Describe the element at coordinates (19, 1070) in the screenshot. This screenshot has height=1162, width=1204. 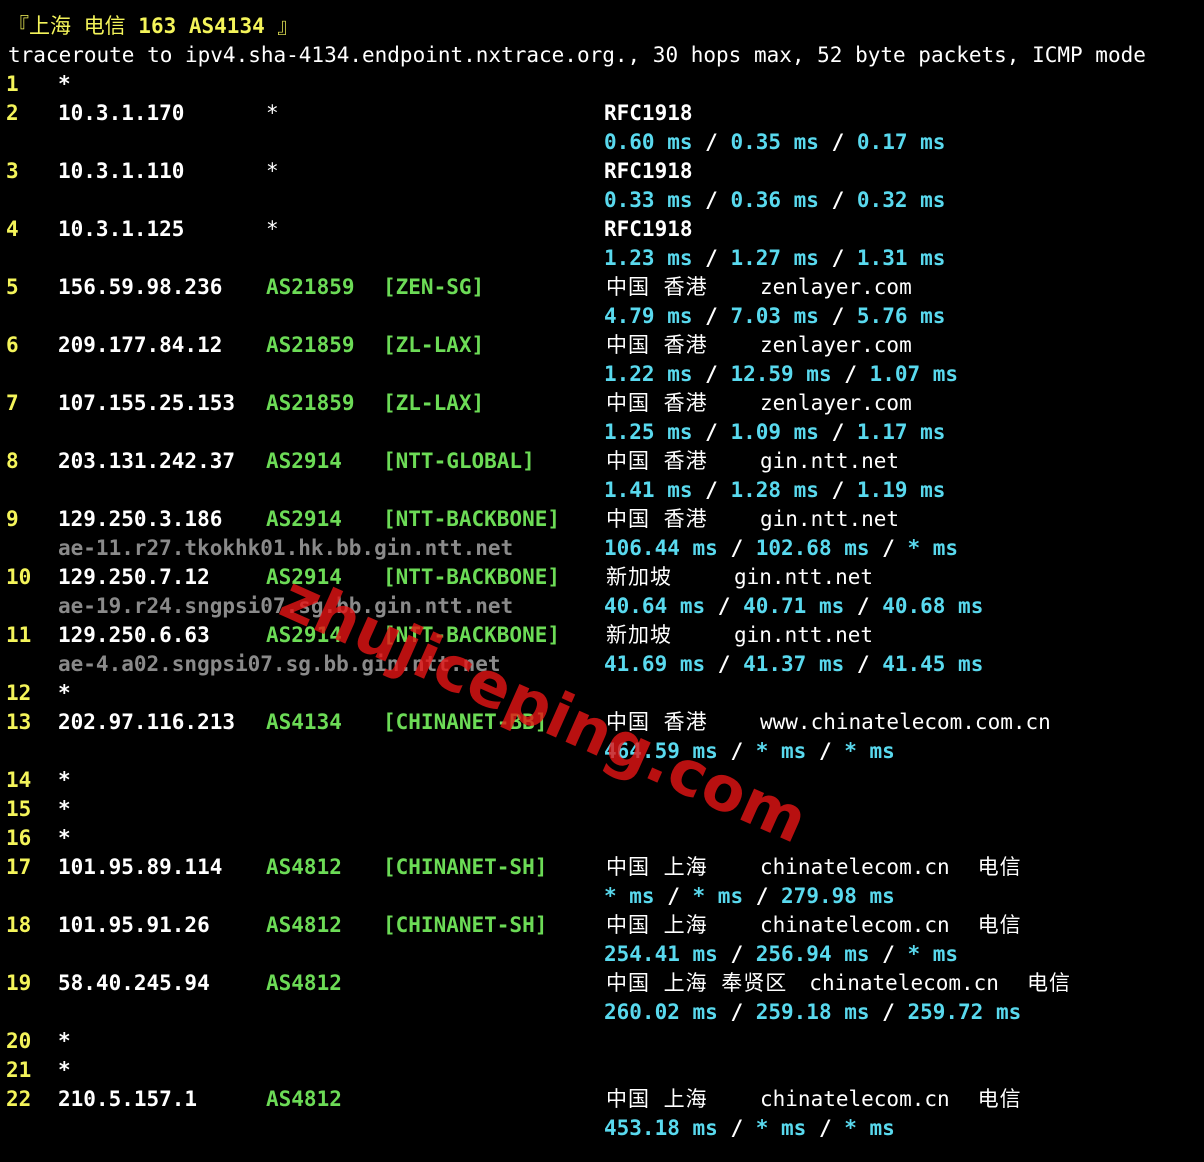
I see `hop-number: 21` at that location.